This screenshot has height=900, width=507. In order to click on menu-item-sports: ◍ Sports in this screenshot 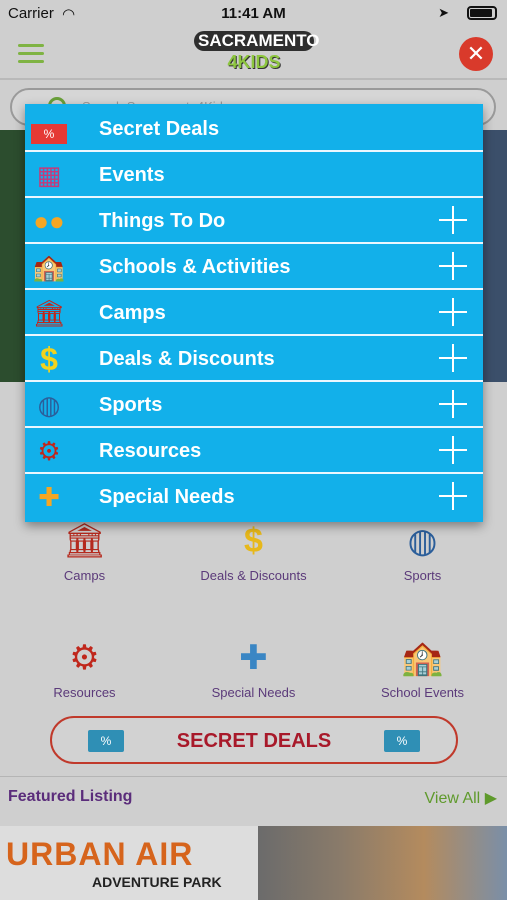, I will do `click(254, 405)`.